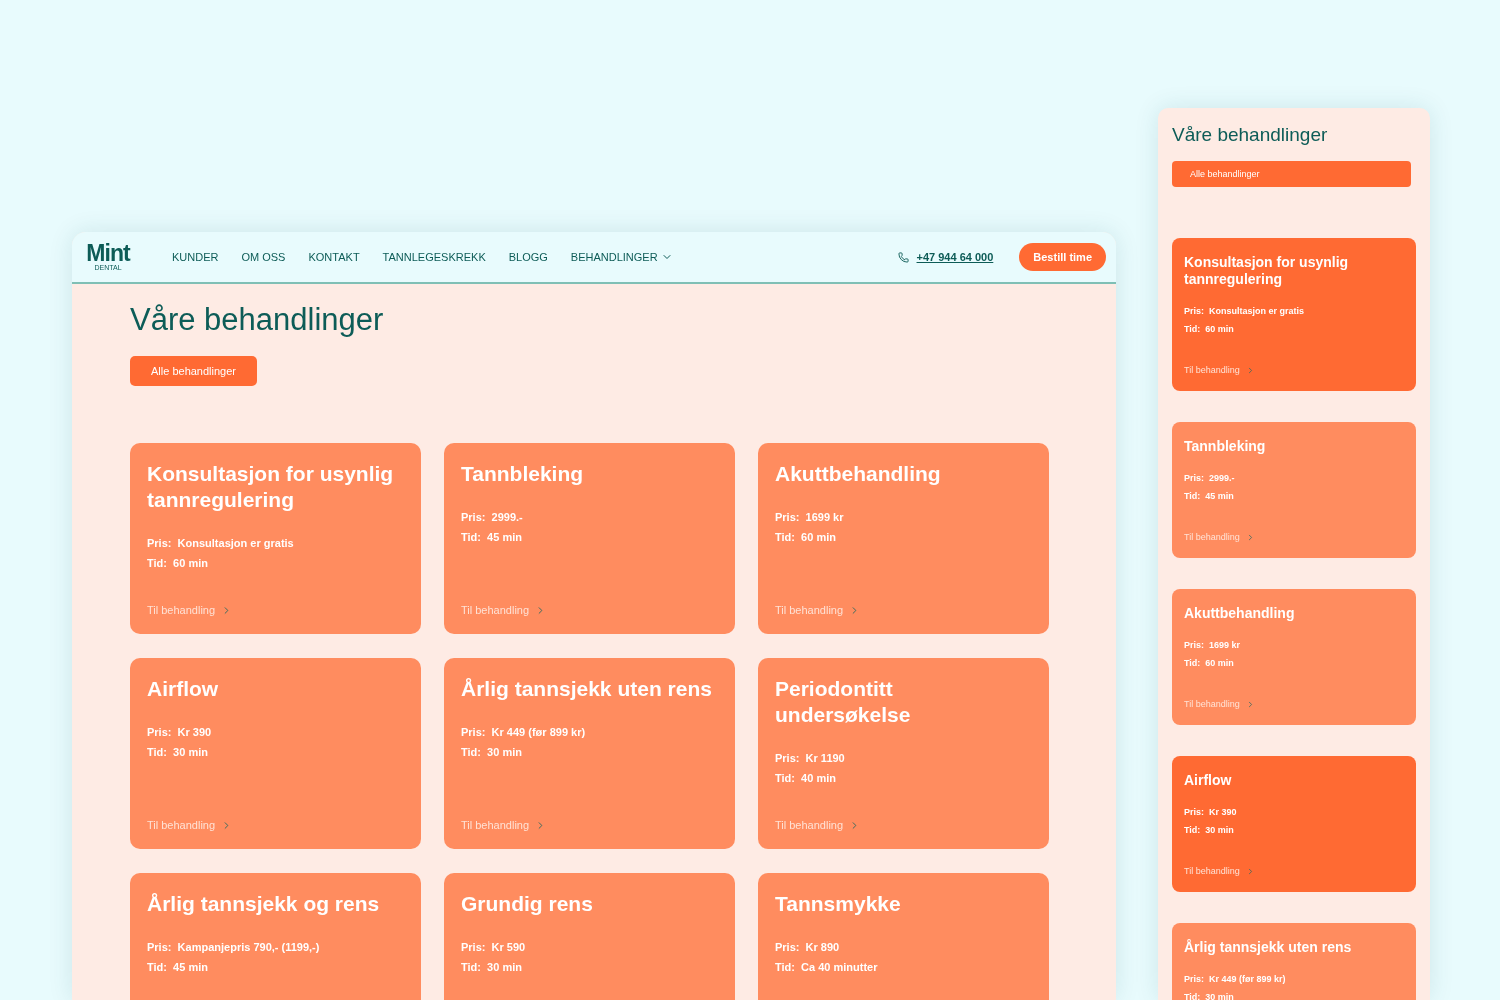 The image size is (1500, 1000). Describe the element at coordinates (234, 947) in the screenshot. I see `price-text: Pris: Kampanjepris 790,- (1199,-)` at that location.